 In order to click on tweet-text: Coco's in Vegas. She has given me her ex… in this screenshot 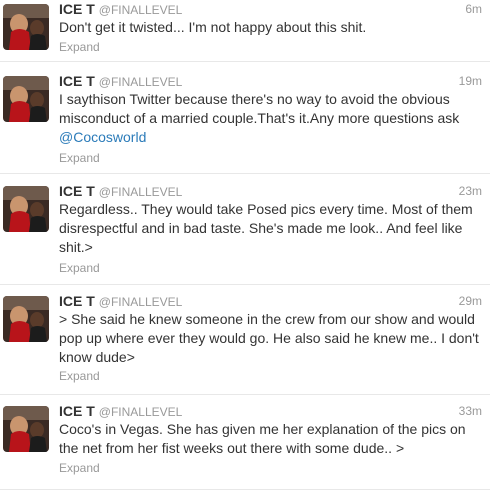, I will do `click(262, 438)`.